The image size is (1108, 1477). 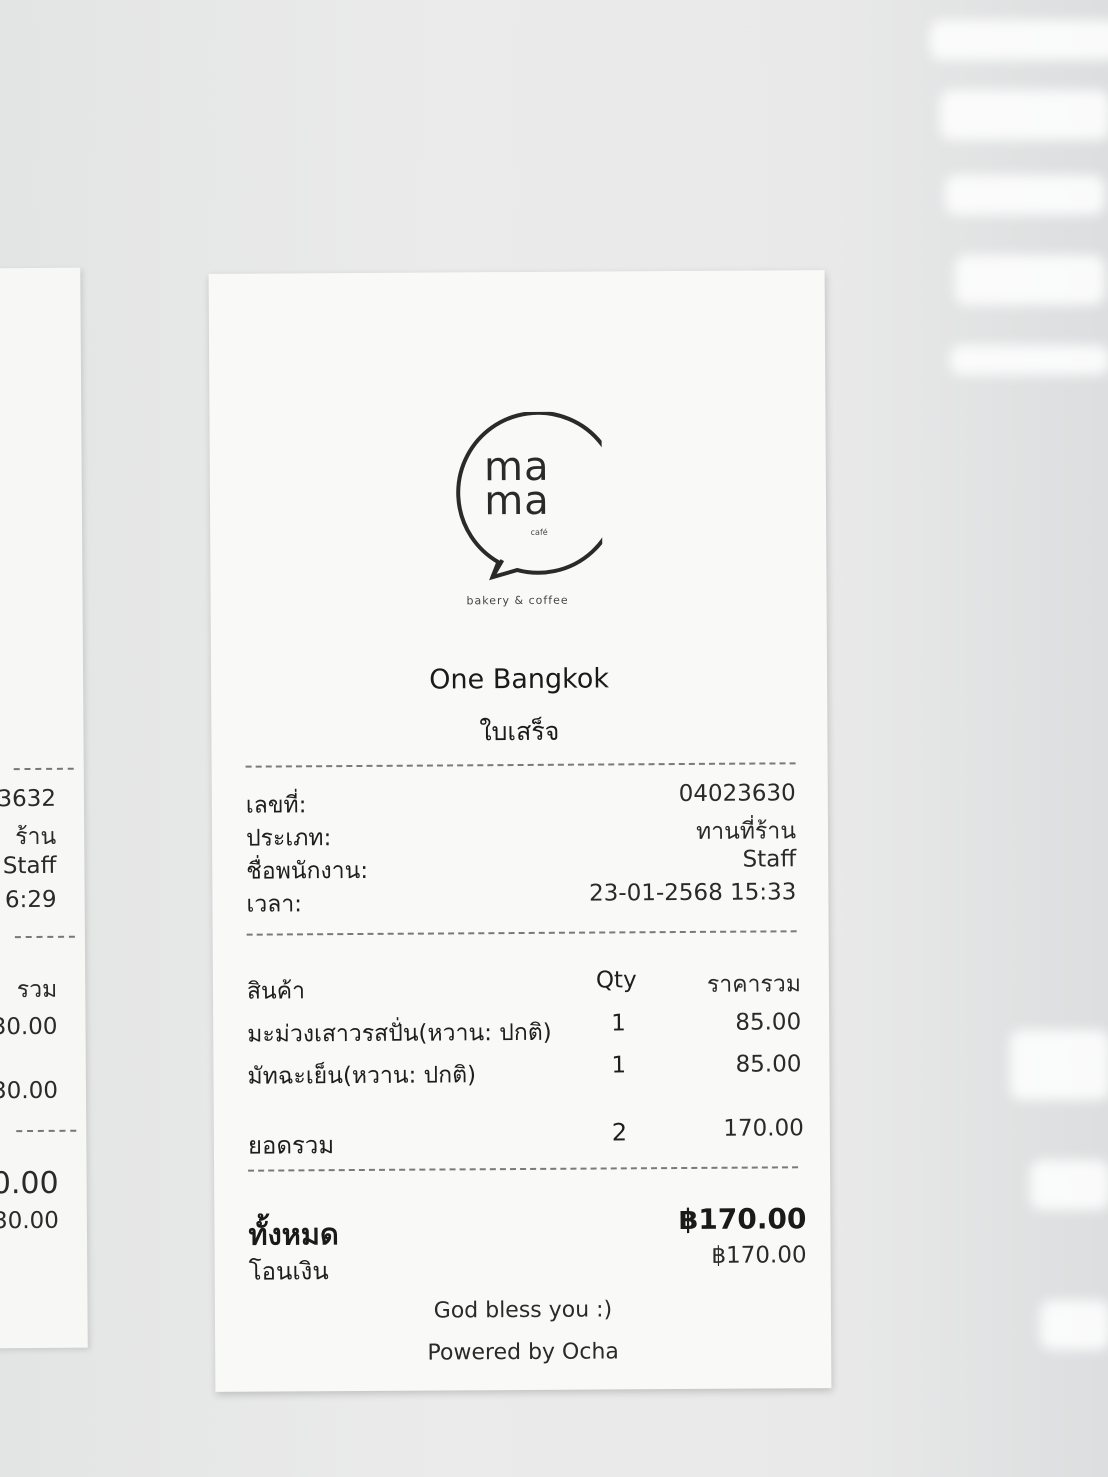 I want to click on time-value: 23-01-2568 15:33, so click(x=693, y=893).